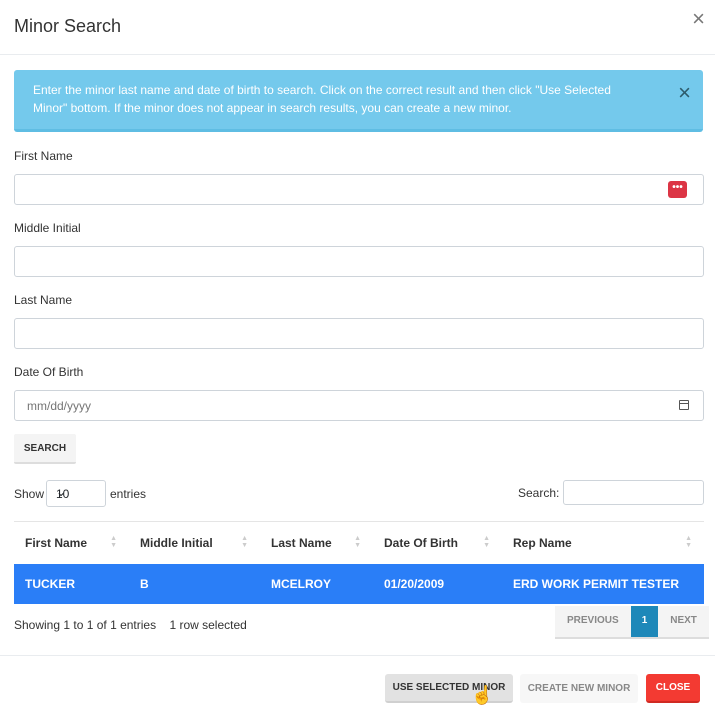 The image size is (715, 718). What do you see at coordinates (482, 695) in the screenshot?
I see `hand-cursor-icon: ☝` at bounding box center [482, 695].